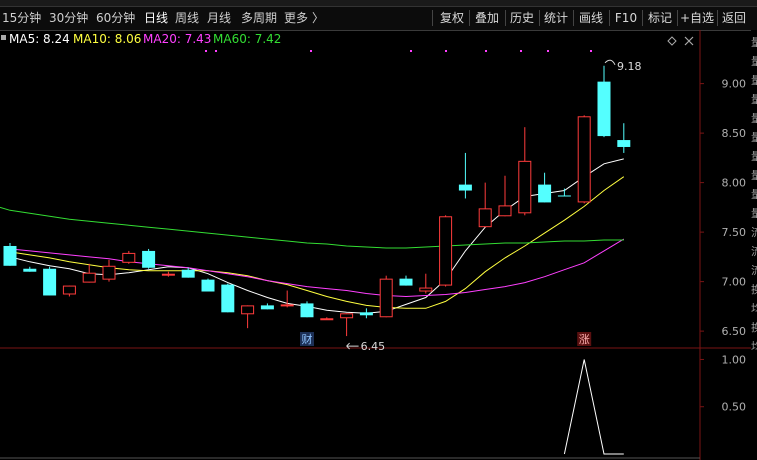  What do you see at coordinates (307, 339) in the screenshot?
I see `finance-marker: 财` at bounding box center [307, 339].